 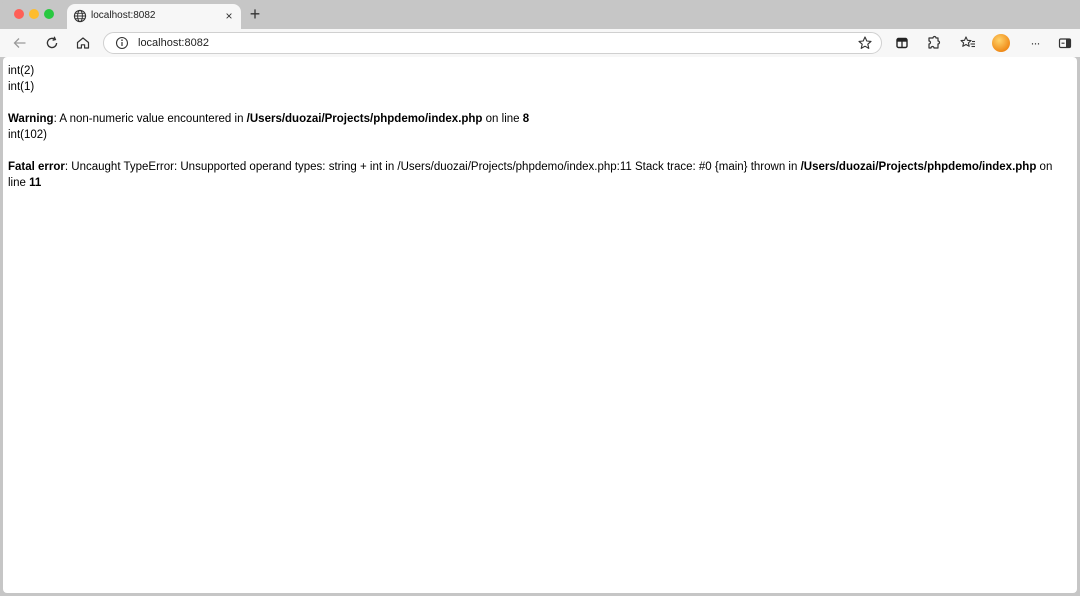 What do you see at coordinates (153, 119) in the screenshot?
I see `warning-text: A non-numeric value encountered in` at bounding box center [153, 119].